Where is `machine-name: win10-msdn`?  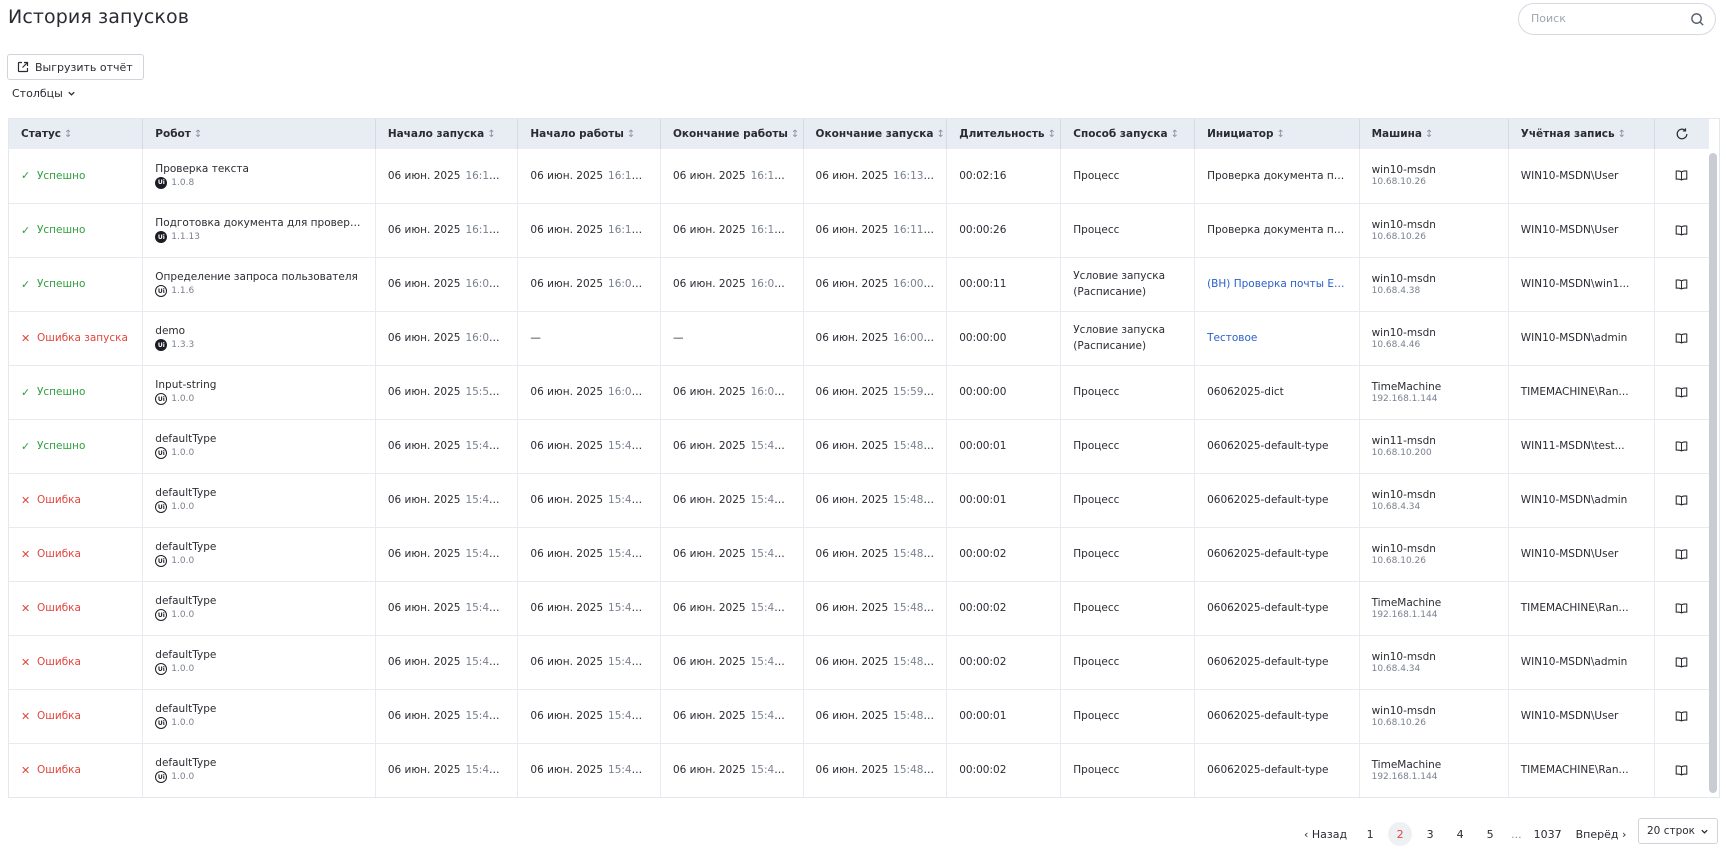 machine-name: win10-msdn is located at coordinates (1403, 170).